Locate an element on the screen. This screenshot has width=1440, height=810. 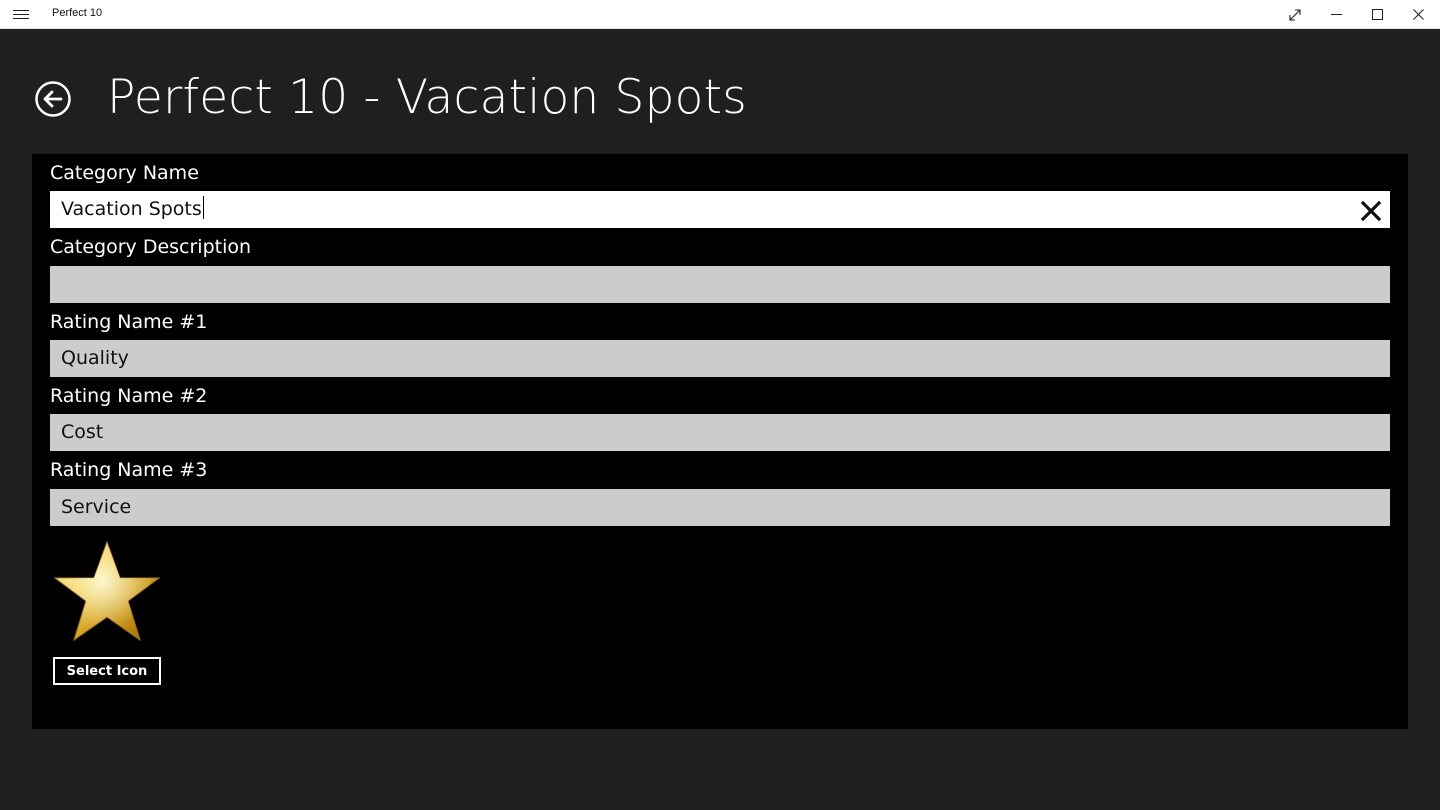
window-title: Perfect 10 is located at coordinates (77, 13).